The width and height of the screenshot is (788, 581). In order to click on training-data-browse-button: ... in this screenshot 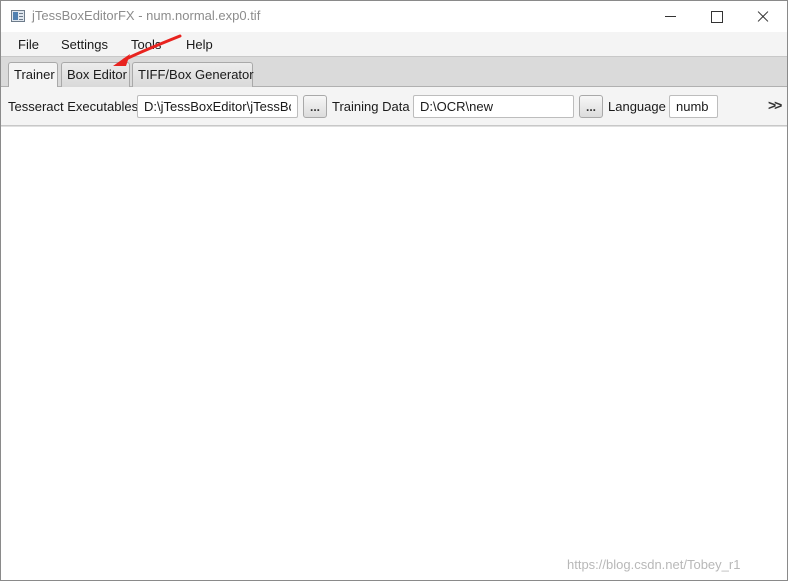, I will do `click(591, 106)`.